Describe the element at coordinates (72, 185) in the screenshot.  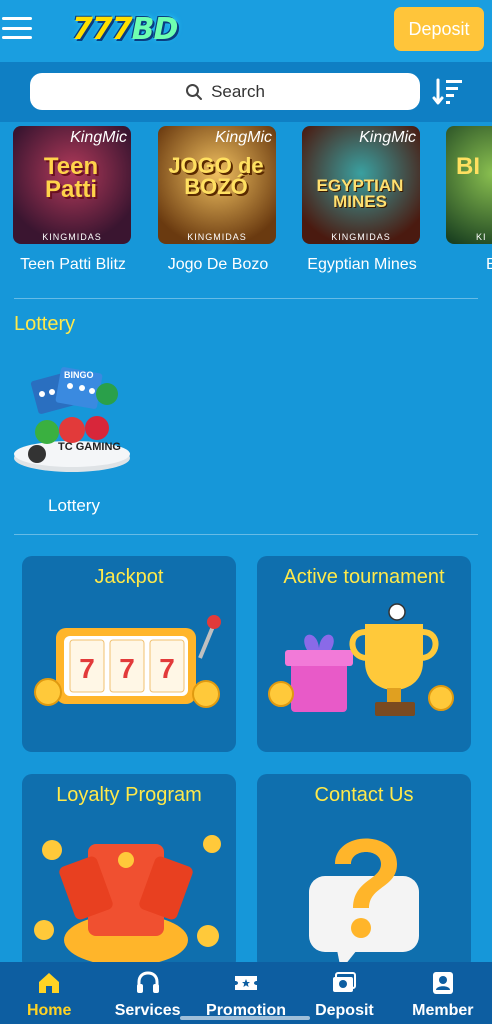
I see `game-thumbnail: KingMic Teen Patti KINGMIDAS` at that location.